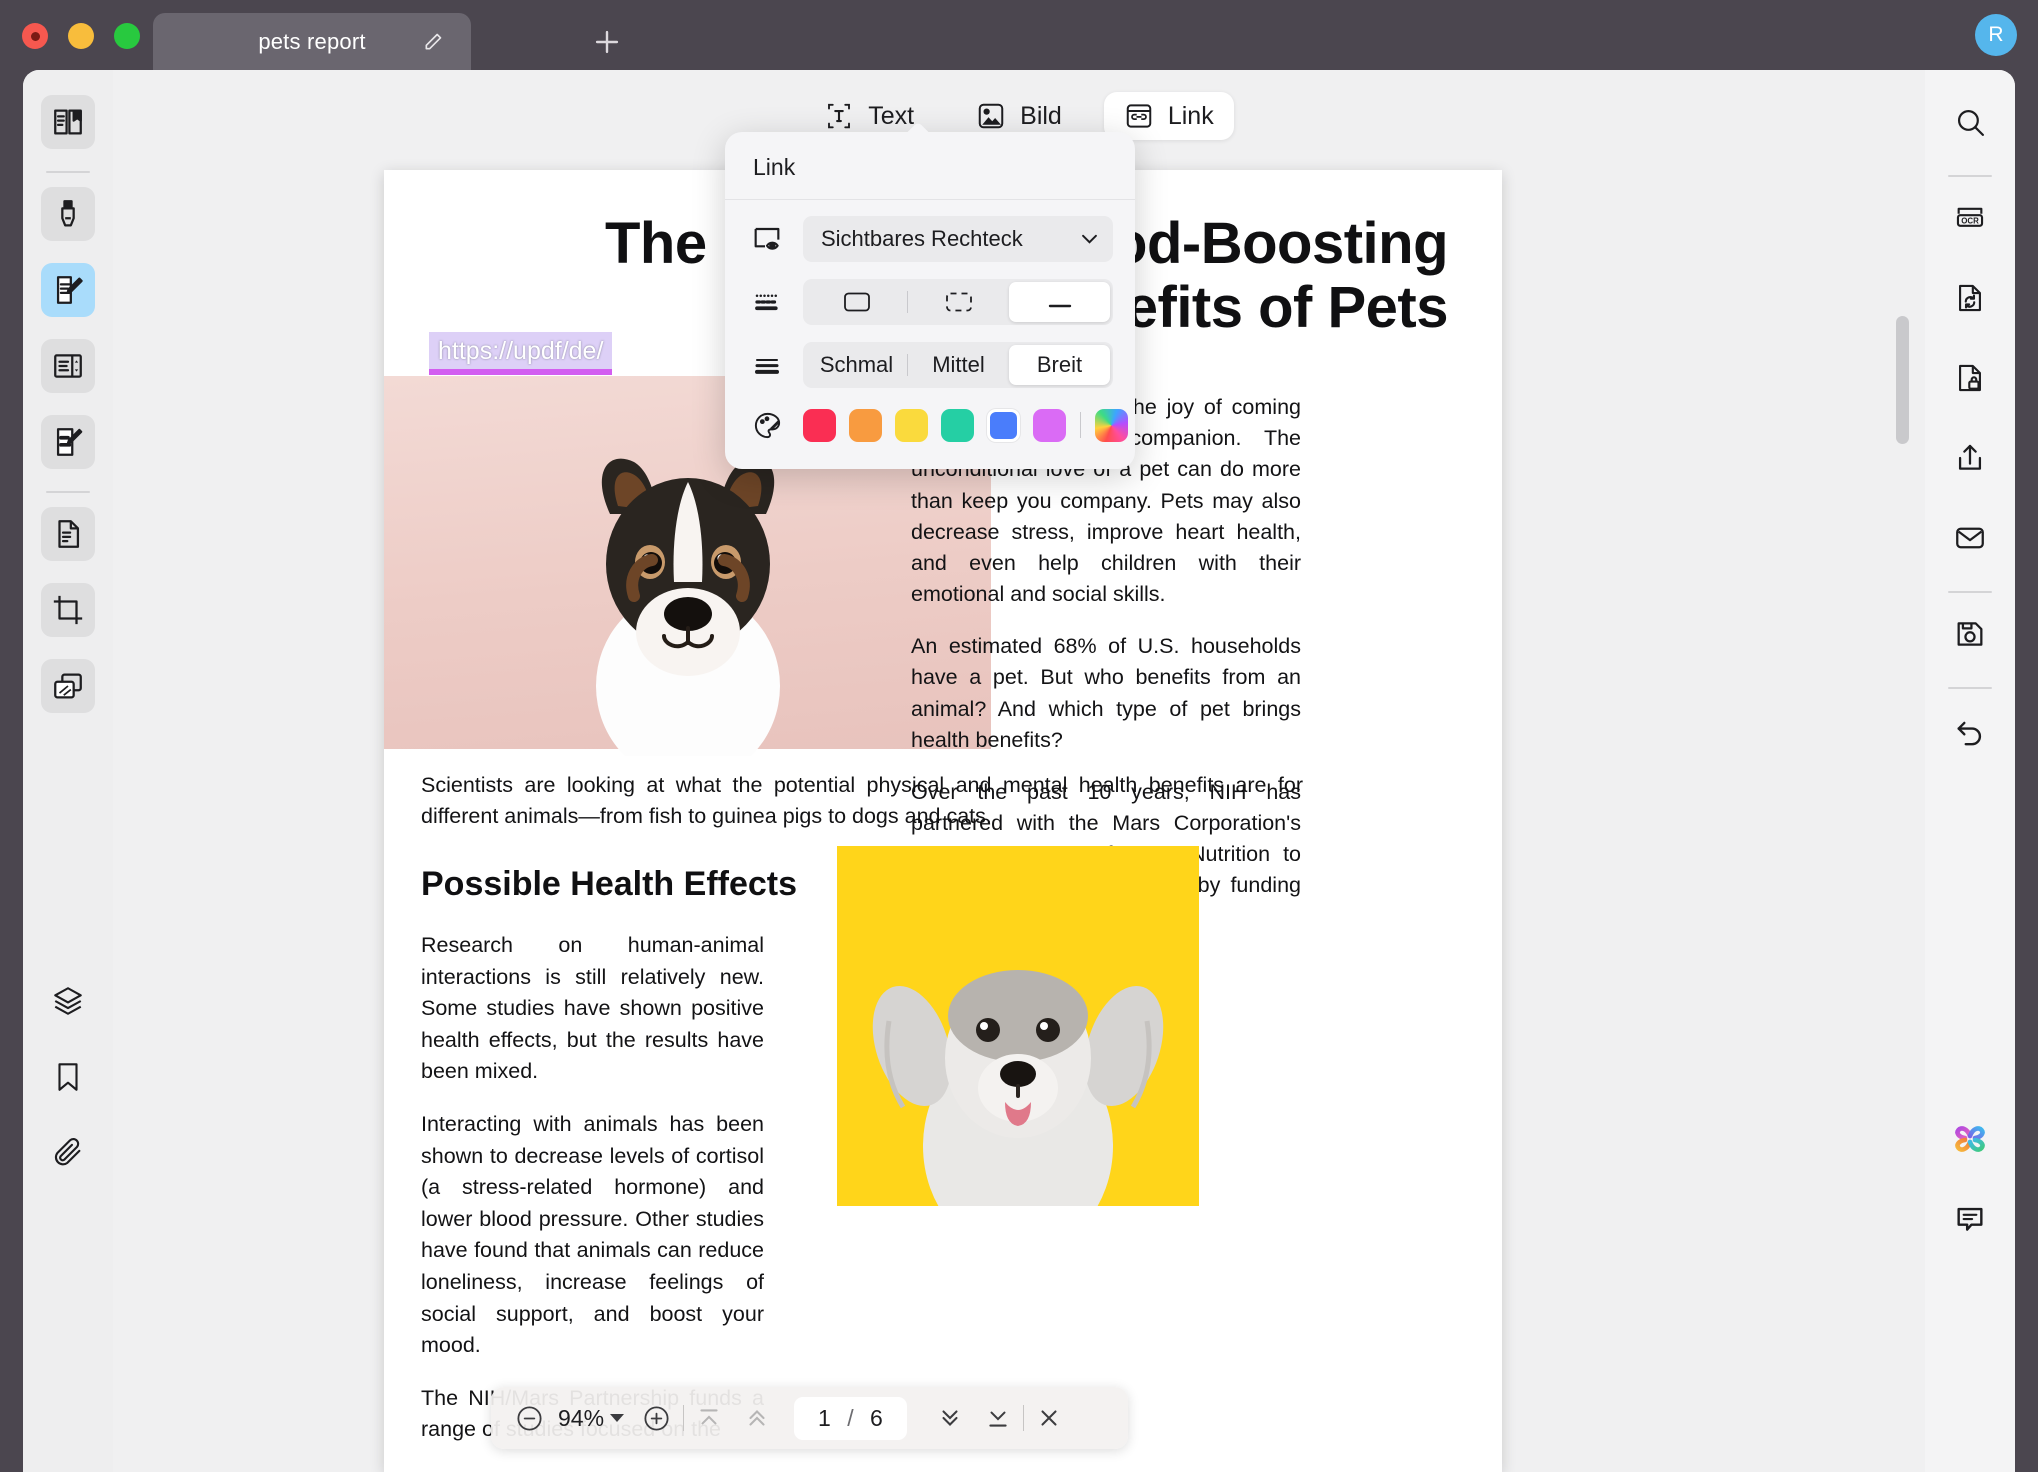 The image size is (2038, 1472). Describe the element at coordinates (1970, 378) in the screenshot. I see `sidebar-item-protect` at that location.